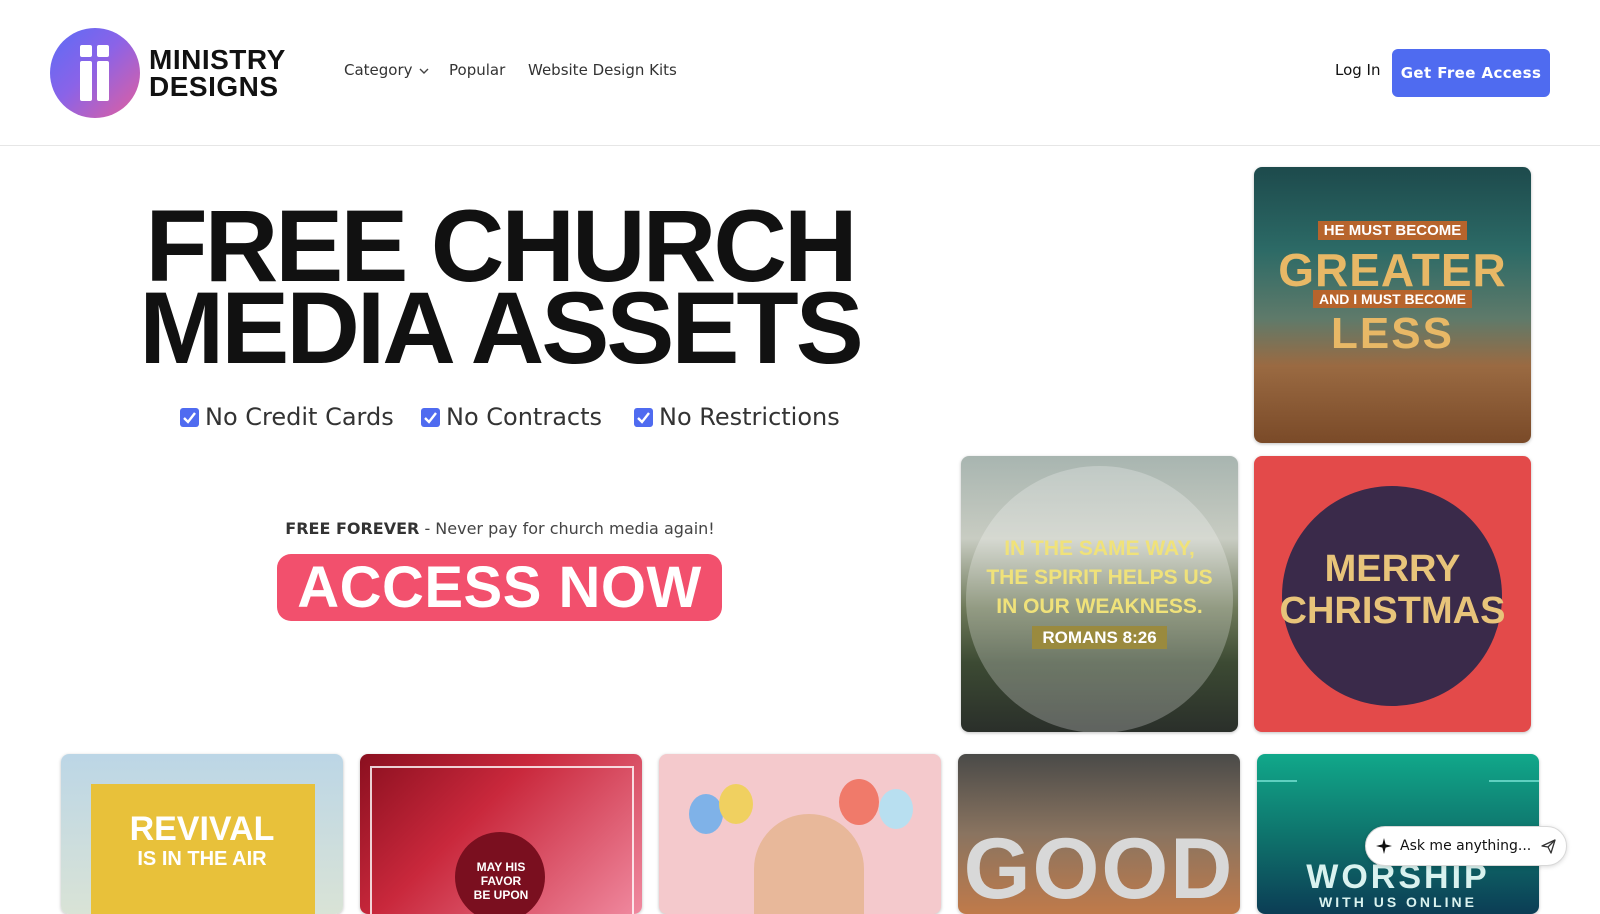 Image resolution: width=1600 pixels, height=914 pixels. I want to click on hero-heading: FREE CHURCH MEDIA ASSETS, so click(500, 290).